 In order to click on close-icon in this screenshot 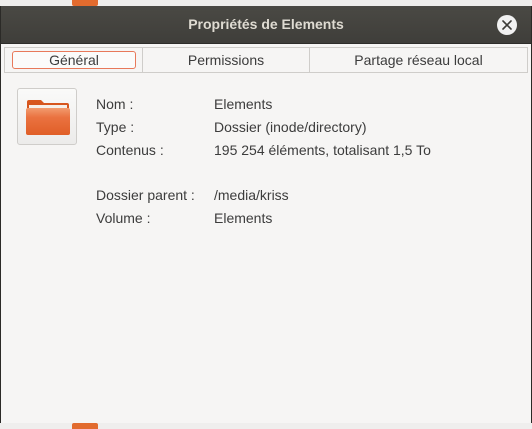, I will do `click(507, 25)`.